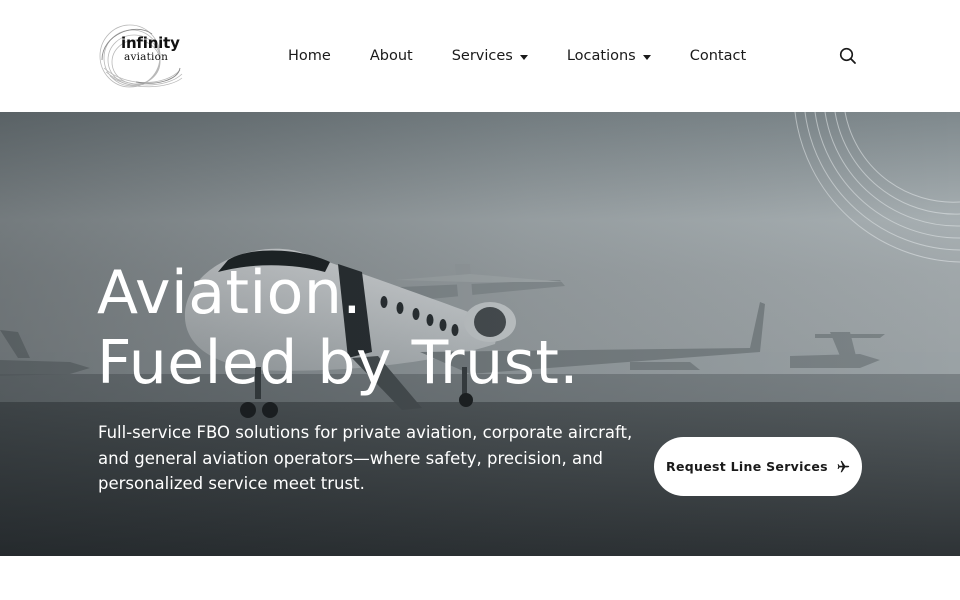 The height and width of the screenshot is (600, 960). I want to click on main-nav: Home About Services Locations Contact, so click(517, 56).